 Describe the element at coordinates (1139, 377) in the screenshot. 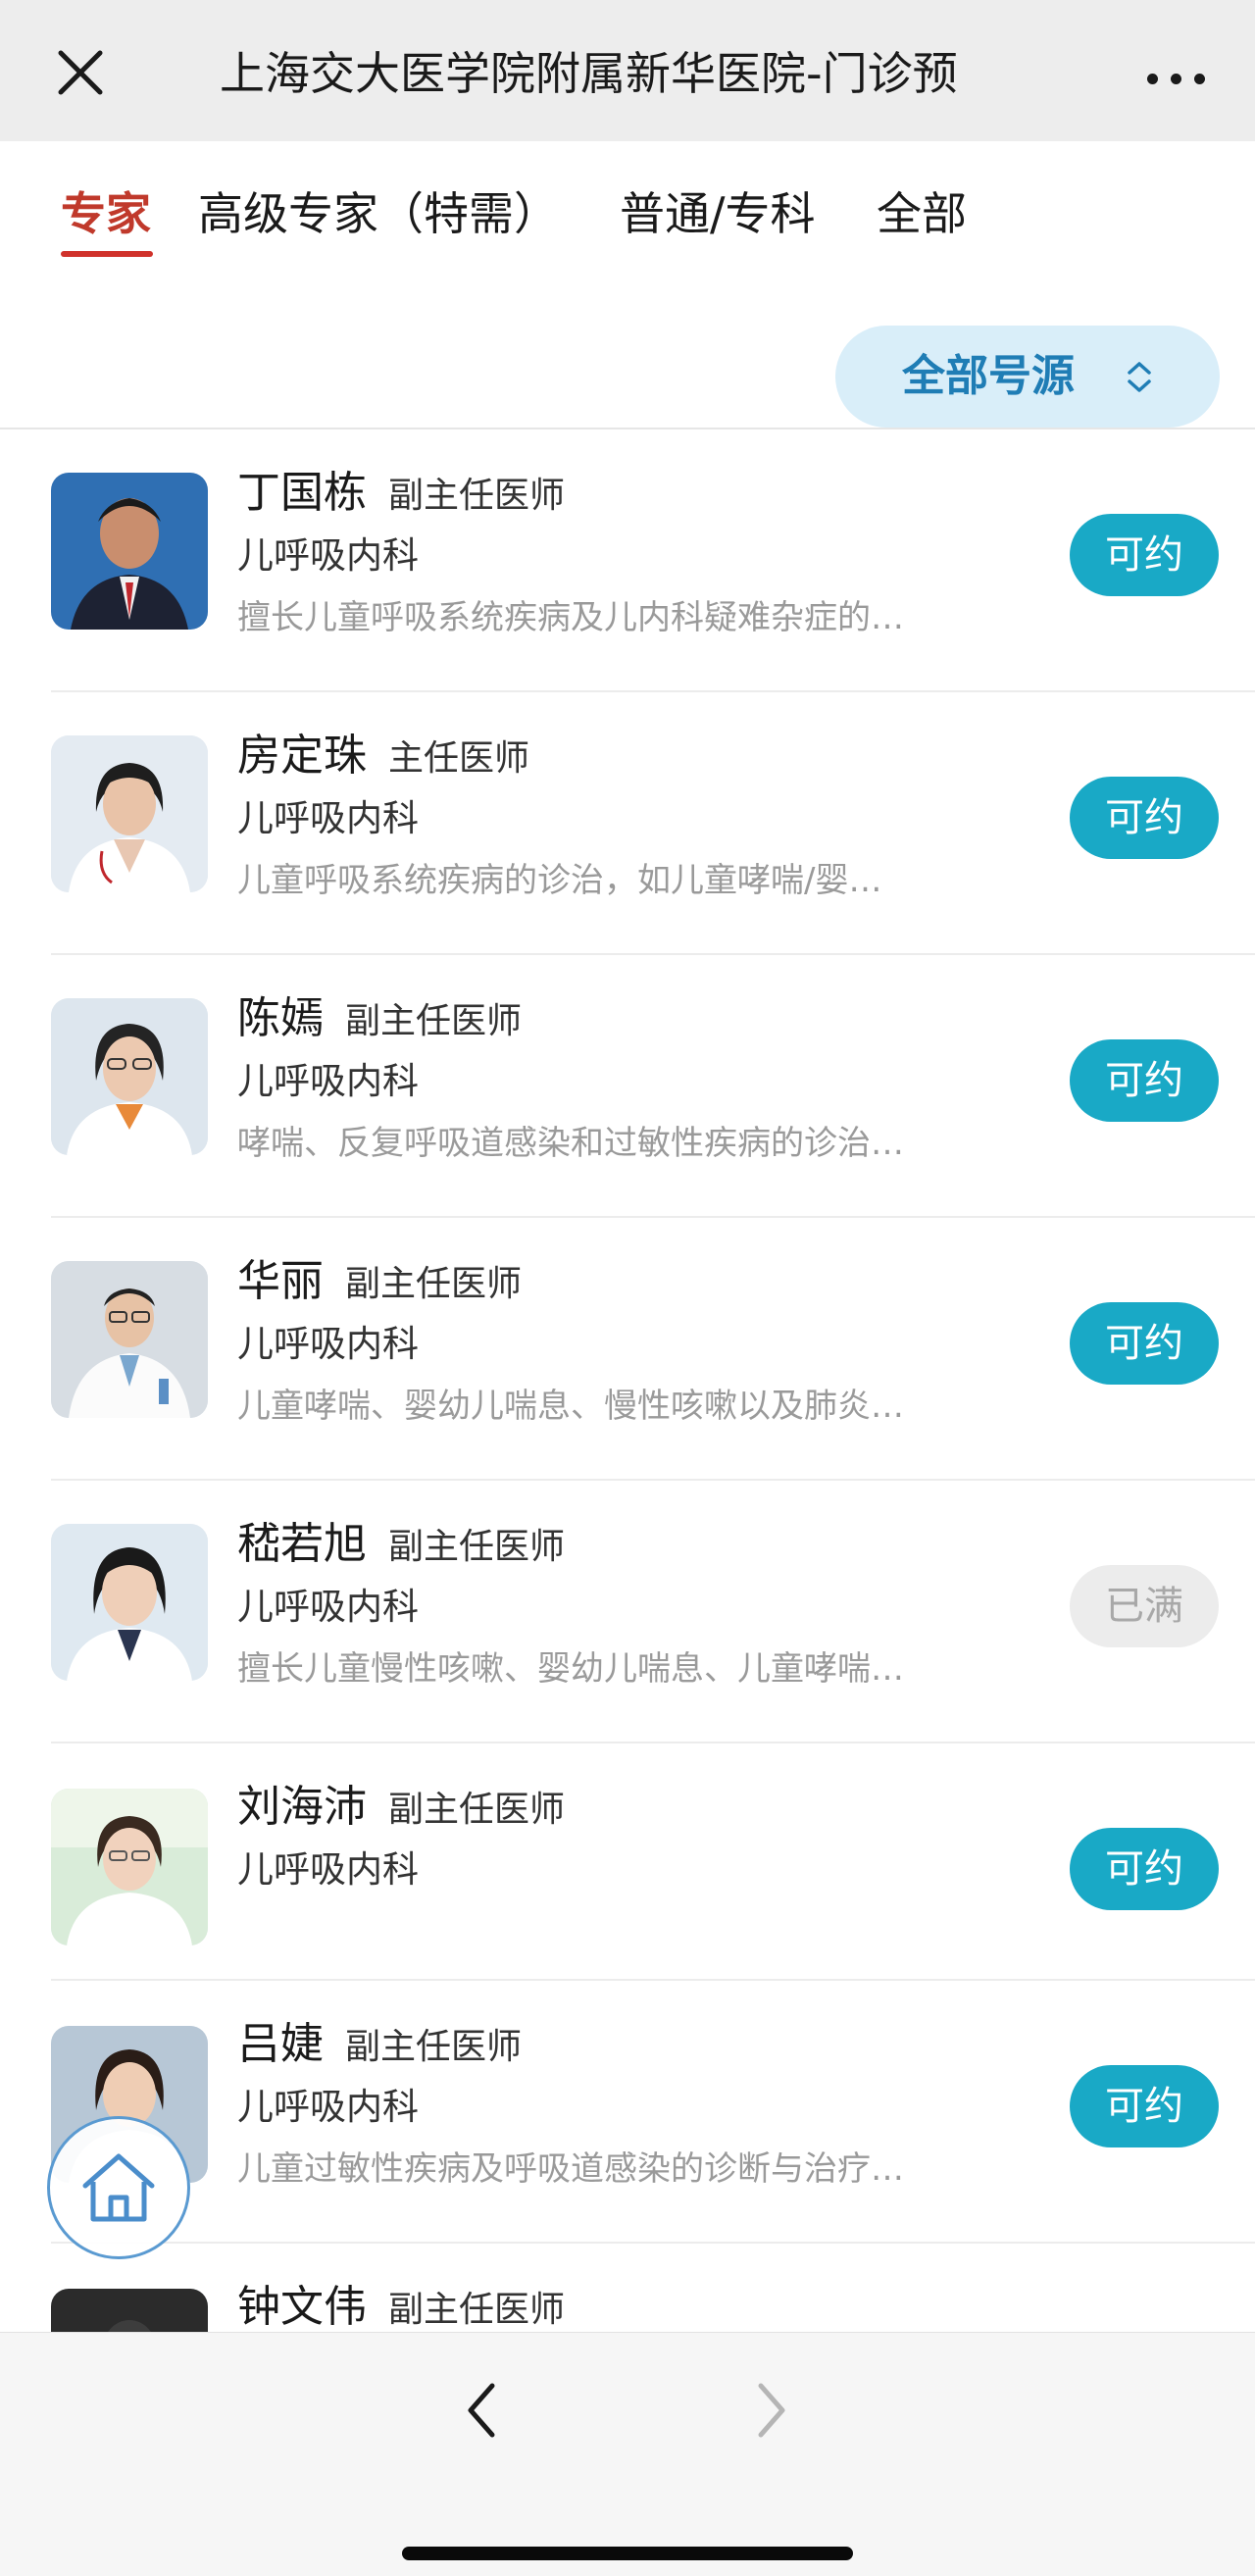

I see `chevron-updown-icon` at that location.